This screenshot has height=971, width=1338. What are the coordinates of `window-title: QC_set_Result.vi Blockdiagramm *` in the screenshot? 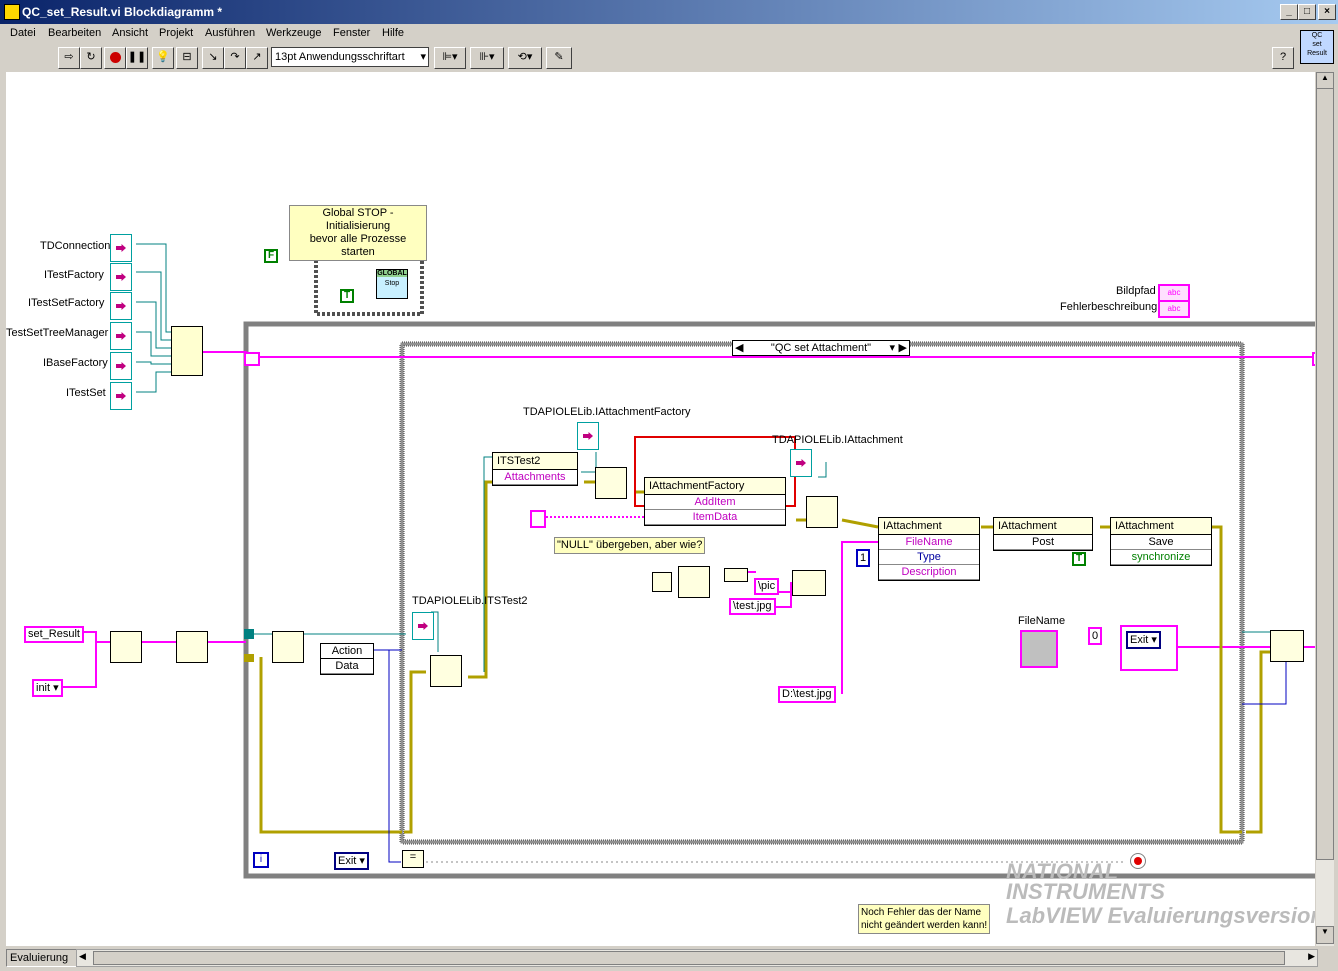 It's located at (122, 12).